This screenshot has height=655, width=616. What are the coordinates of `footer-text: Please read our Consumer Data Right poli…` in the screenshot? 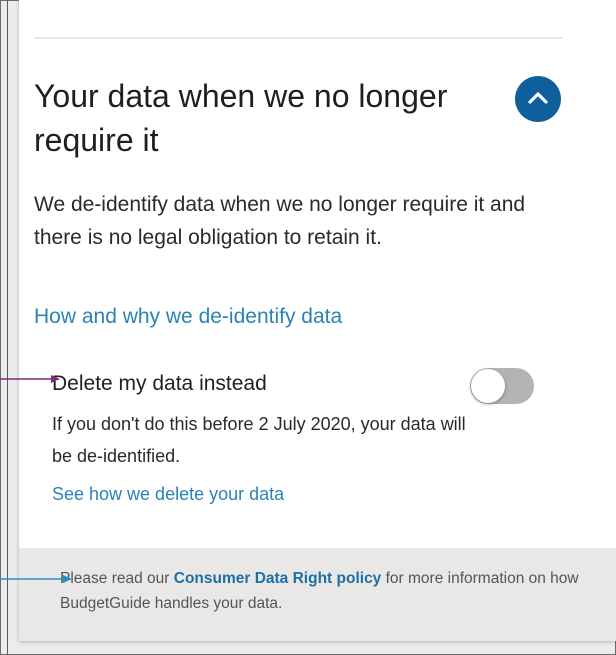 It's located at (320, 591).